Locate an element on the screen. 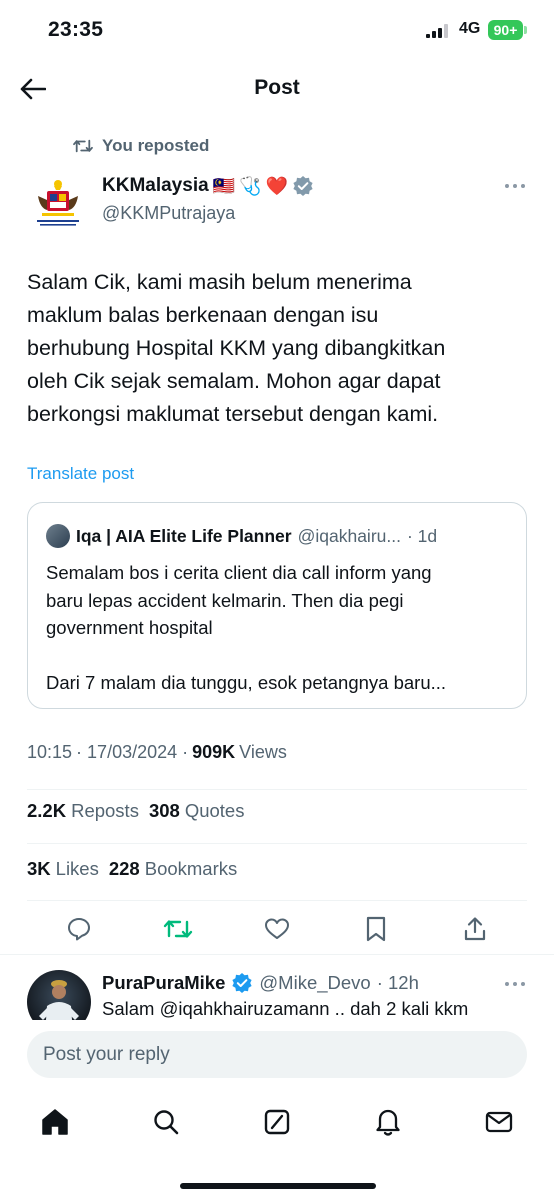 Image resolution: width=554 pixels, height=1200 pixels. bottom-nav is located at coordinates (277, 1123).